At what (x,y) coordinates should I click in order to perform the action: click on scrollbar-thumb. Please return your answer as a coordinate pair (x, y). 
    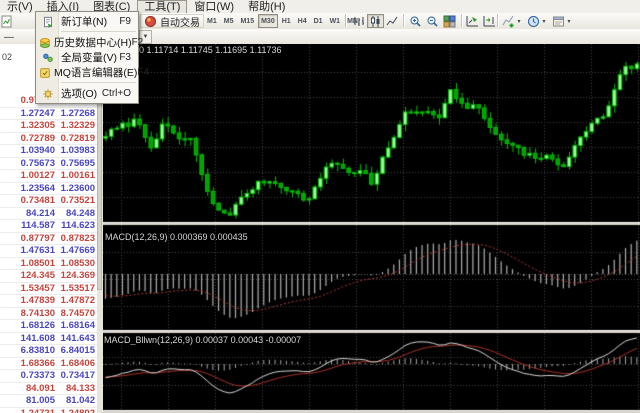
    Looking at the image, I should click on (99, 195).